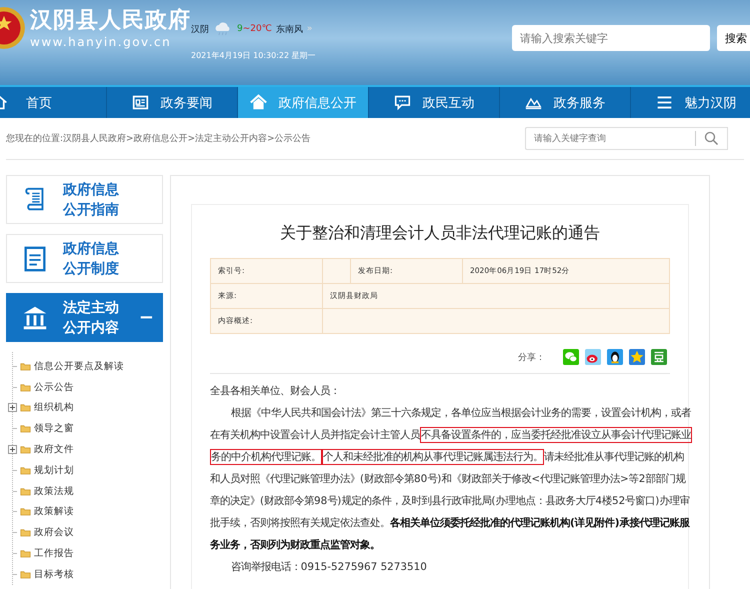 The width and height of the screenshot is (750, 589). I want to click on site-title: 汉阴县人民政府, so click(110, 21).